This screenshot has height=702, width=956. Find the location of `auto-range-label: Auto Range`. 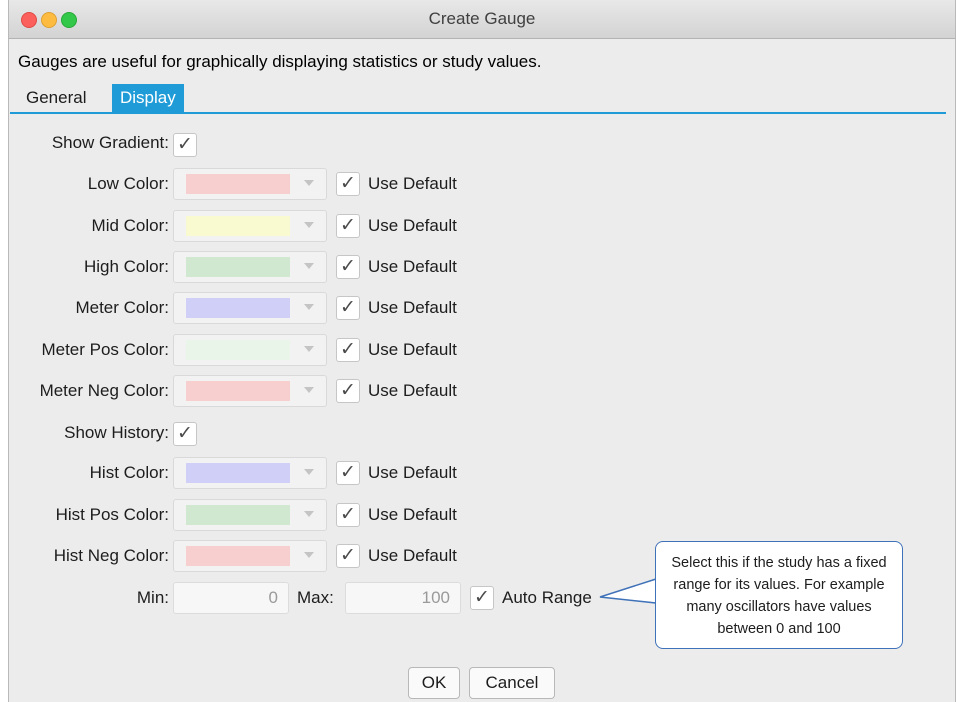

auto-range-label: Auto Range is located at coordinates (547, 597).